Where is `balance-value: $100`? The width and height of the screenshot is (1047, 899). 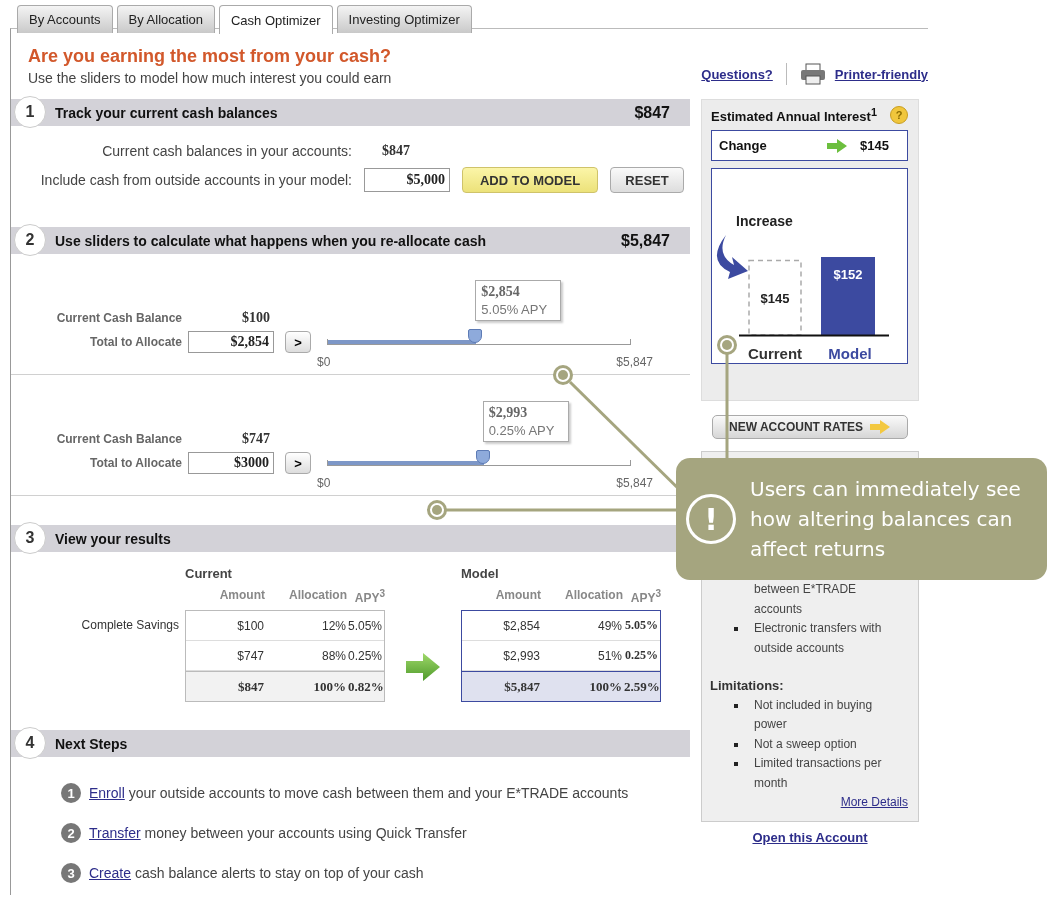 balance-value: $100 is located at coordinates (256, 318).